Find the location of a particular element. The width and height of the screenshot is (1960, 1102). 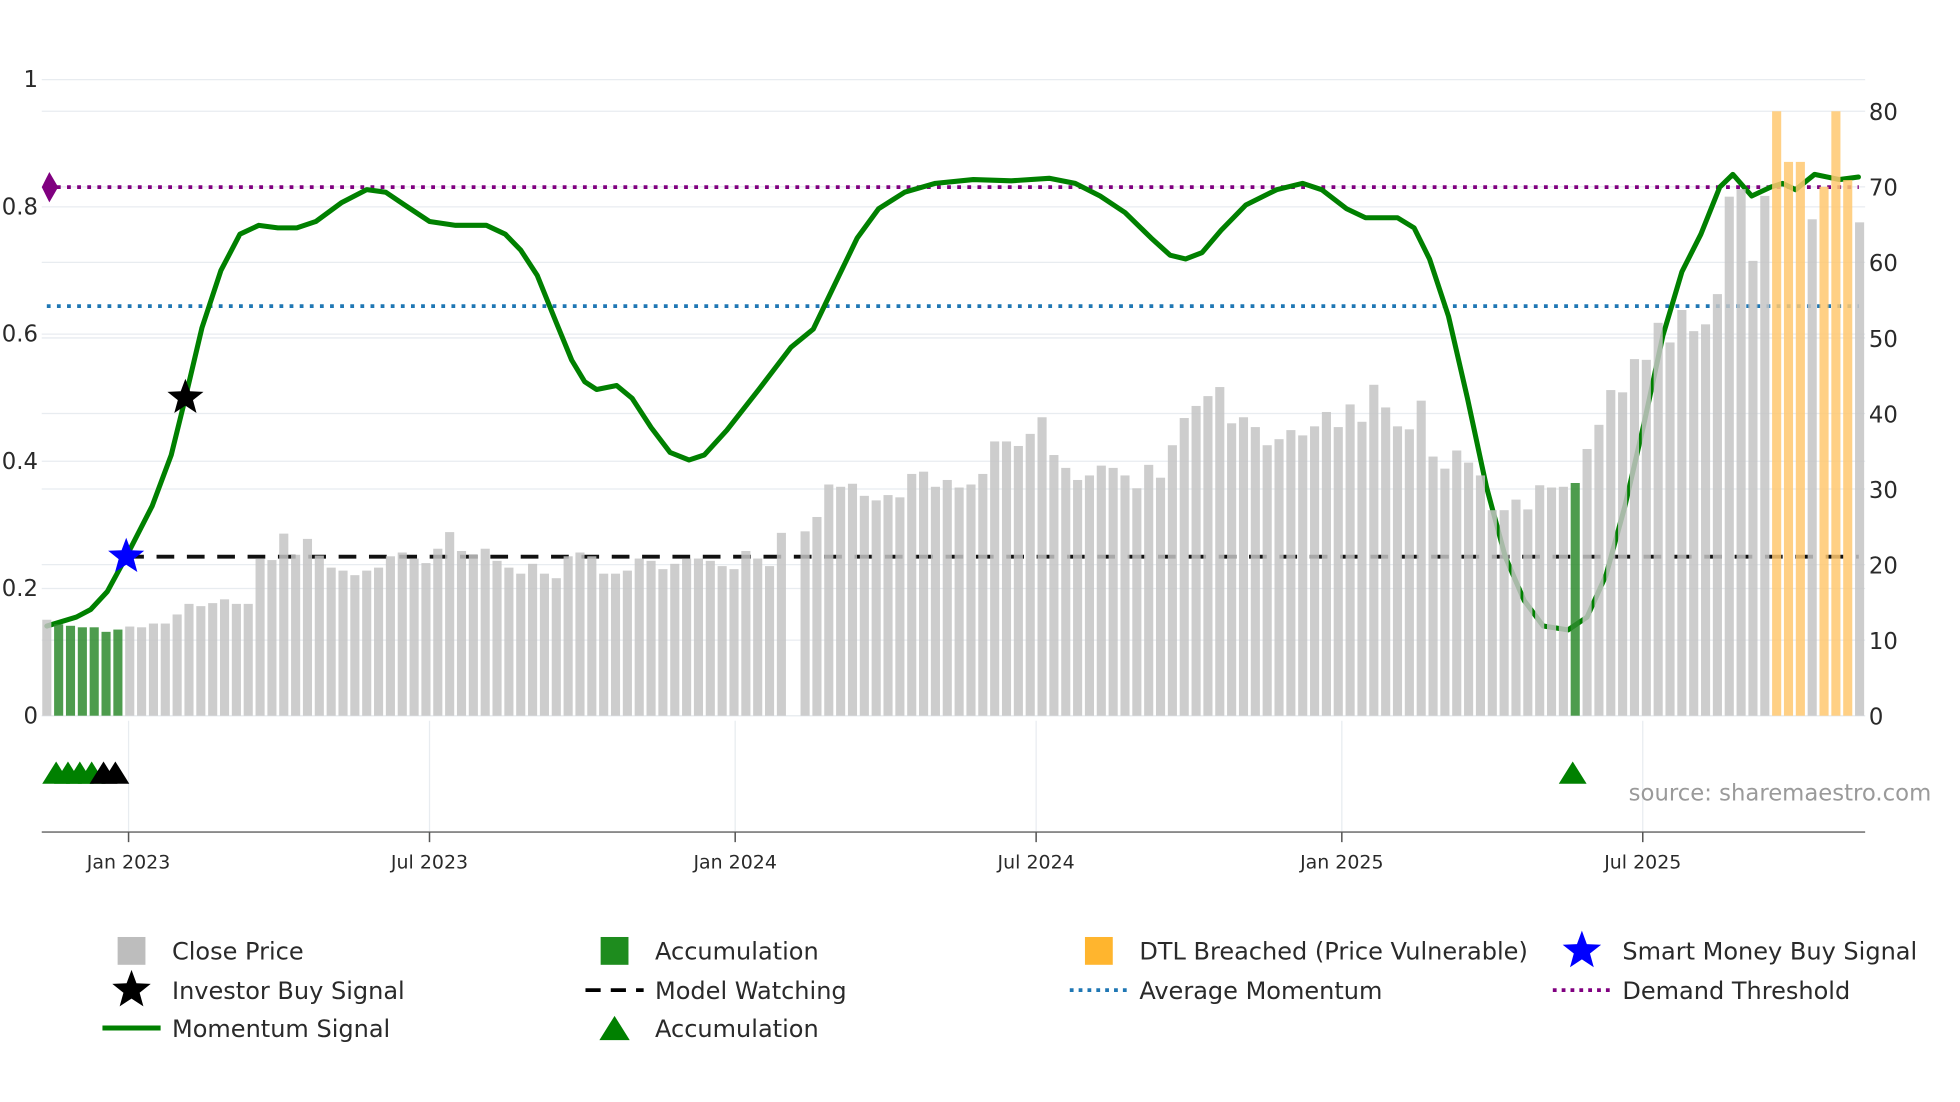

right-tick-label: 10 is located at coordinates (1883, 642).